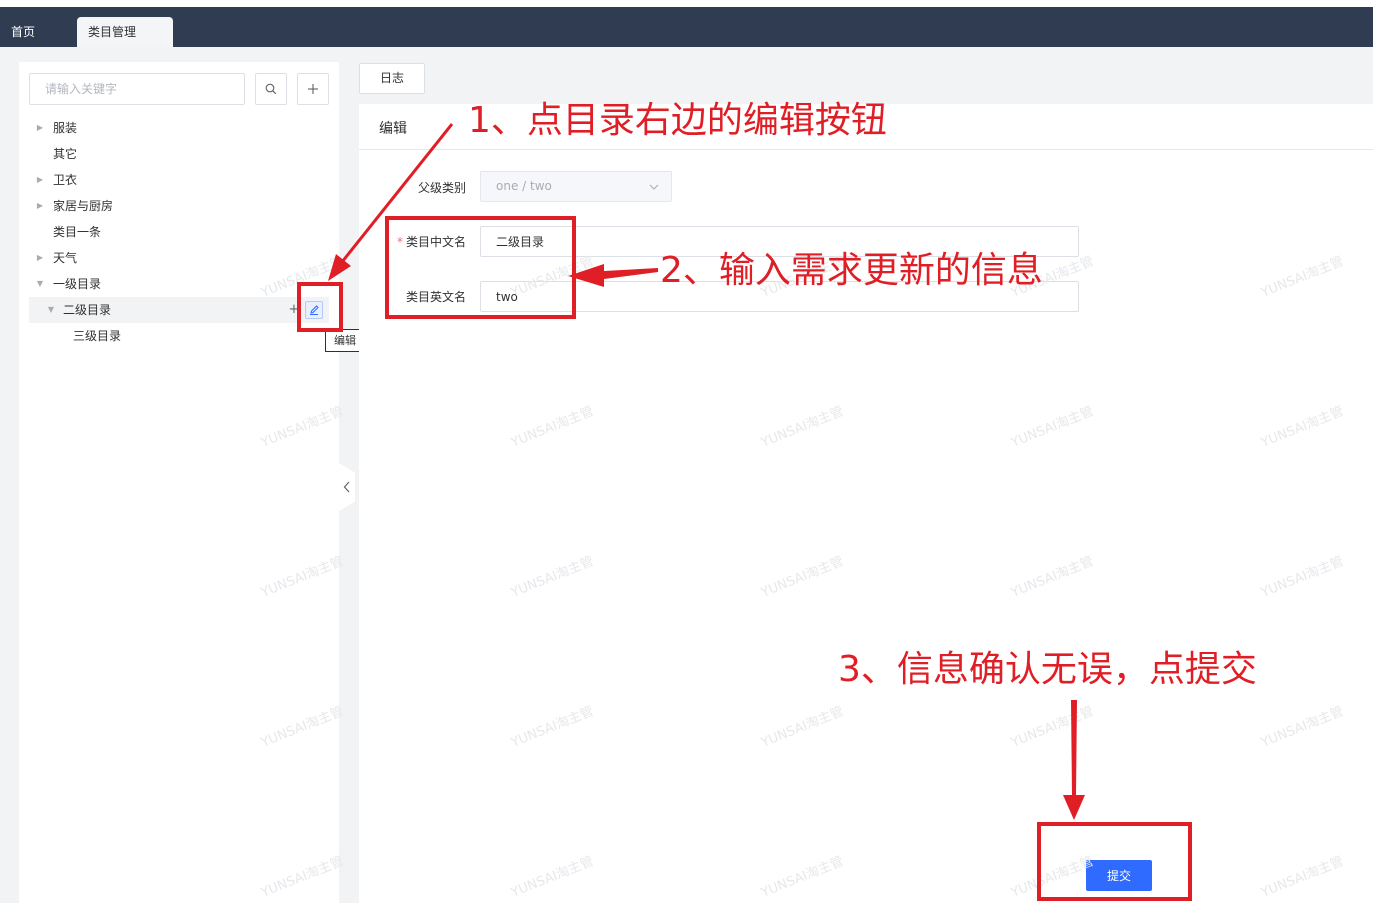 This screenshot has width=1373, height=903. I want to click on tree-node: 三级目录, so click(179, 336).